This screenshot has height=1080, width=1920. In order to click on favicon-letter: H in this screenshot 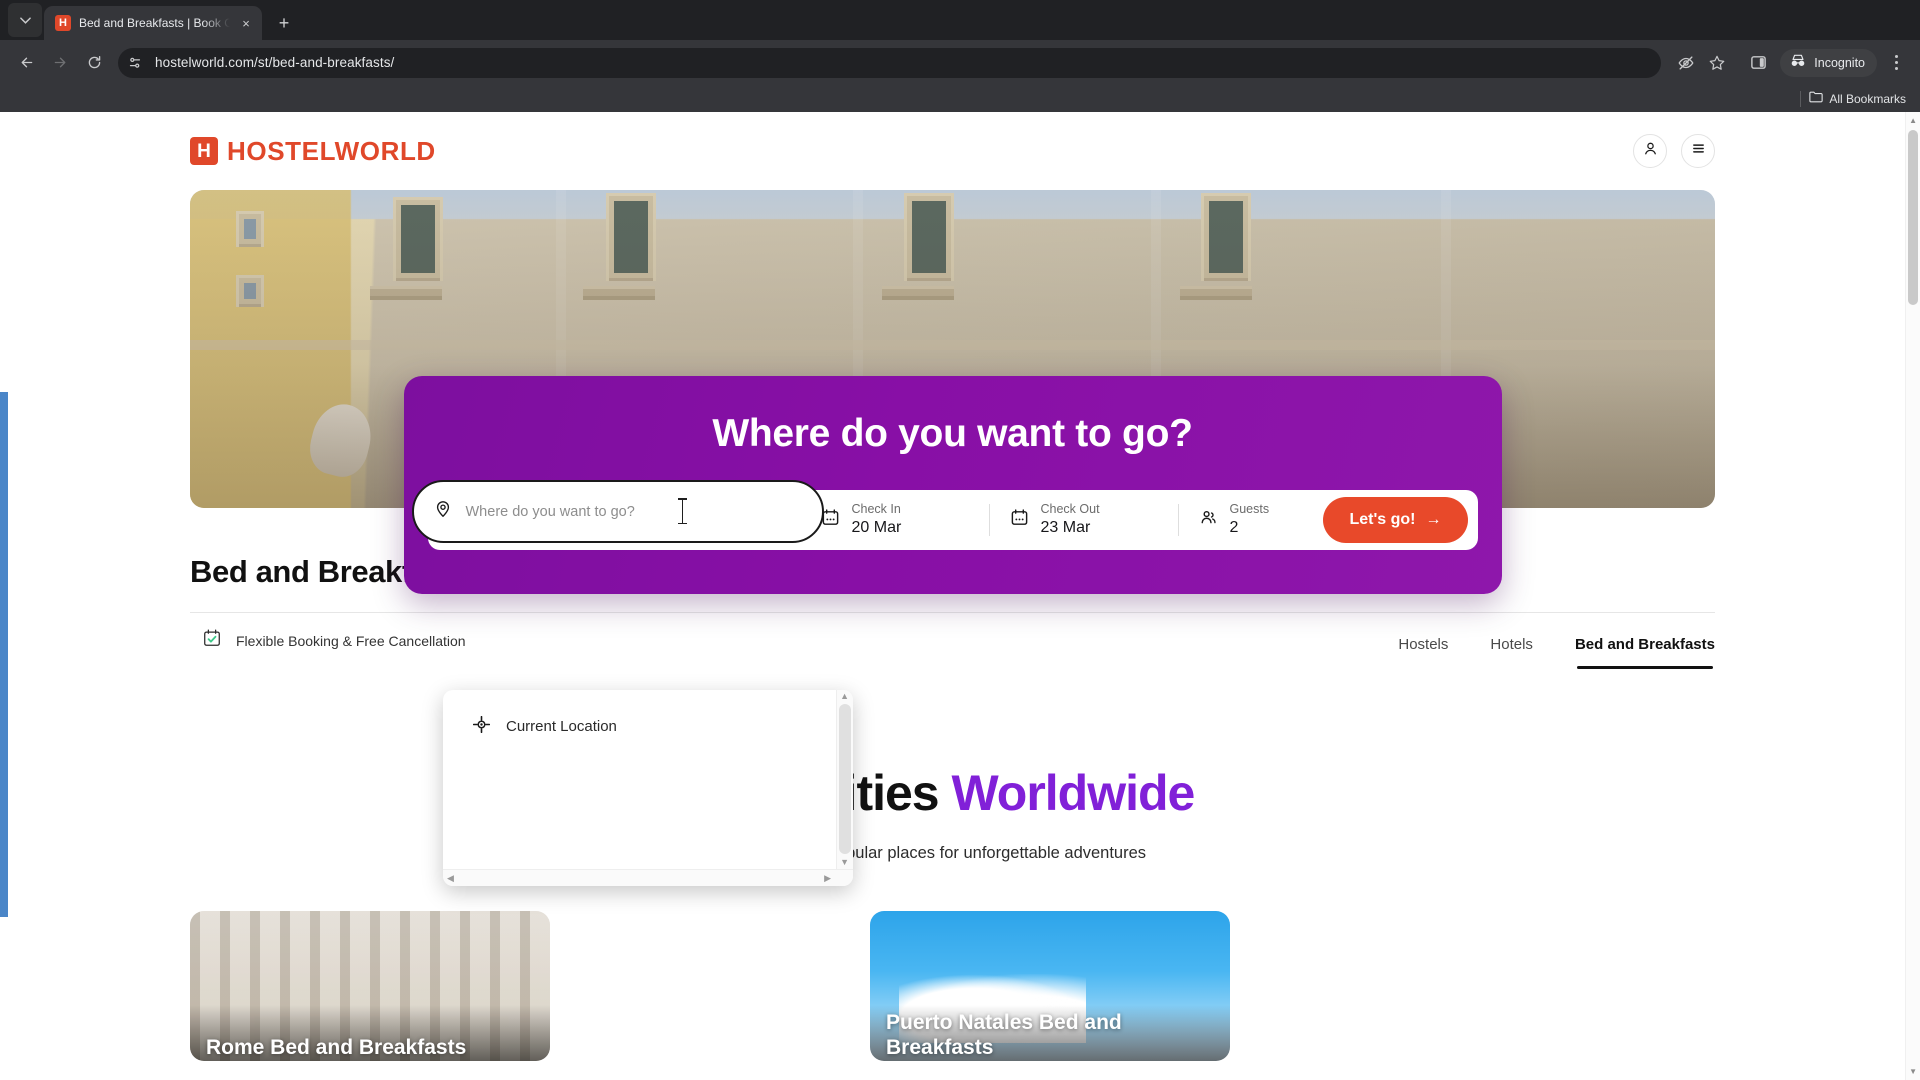, I will do `click(63, 22)`.